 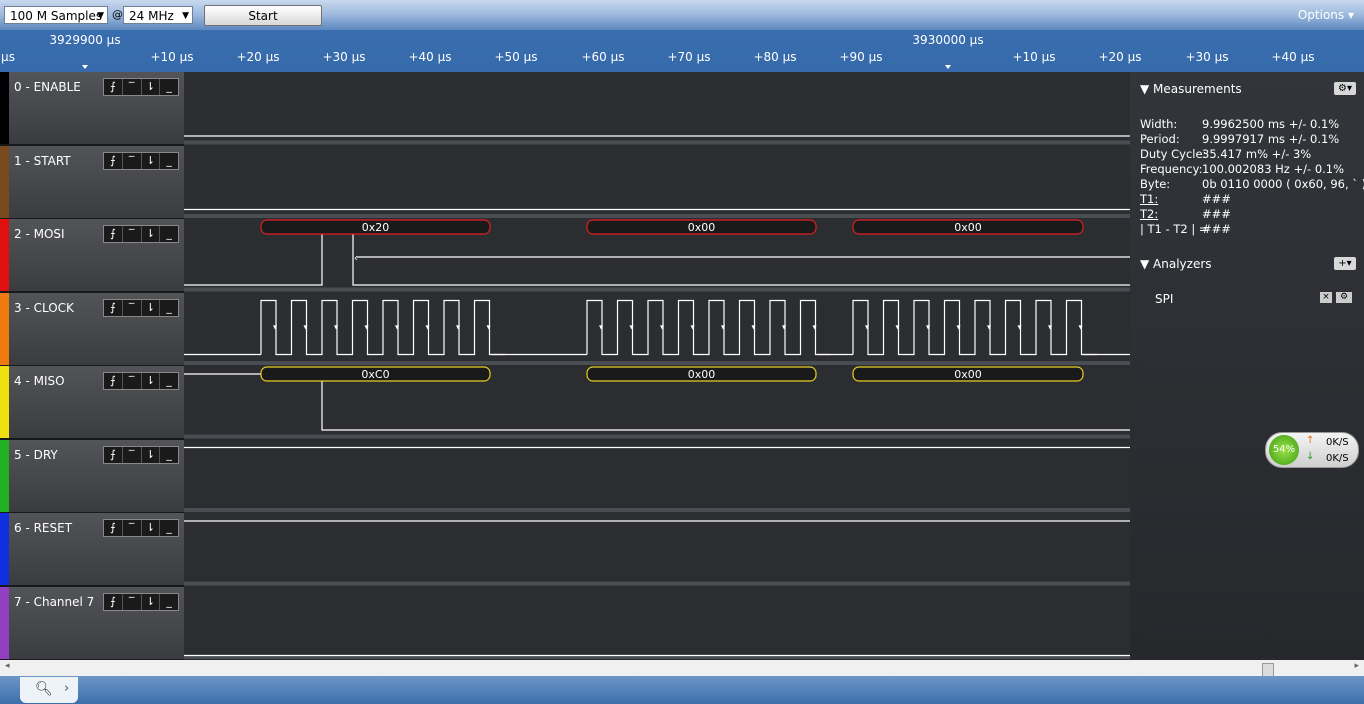 I want to click on channel-2: 2 - MOSI ⨍ ‾ ⇂ _, so click(x=92, y=256).